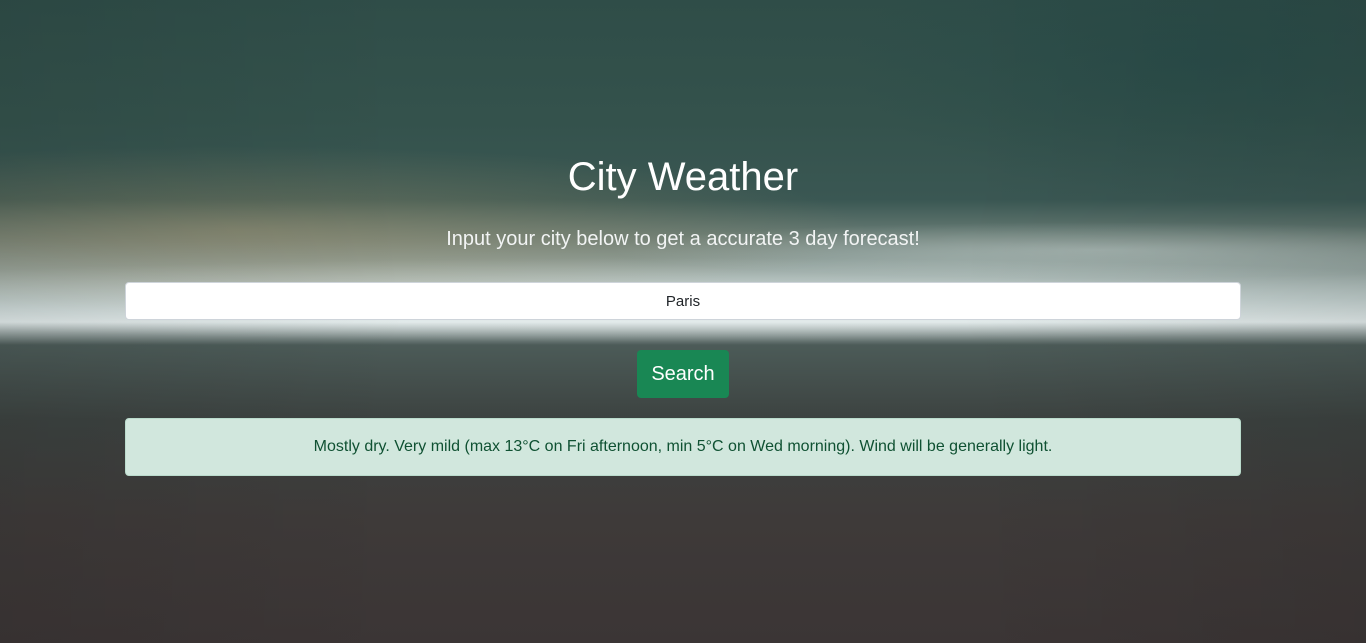 Image resolution: width=1366 pixels, height=643 pixels. Describe the element at coordinates (683, 301) in the screenshot. I see `city-input` at that location.